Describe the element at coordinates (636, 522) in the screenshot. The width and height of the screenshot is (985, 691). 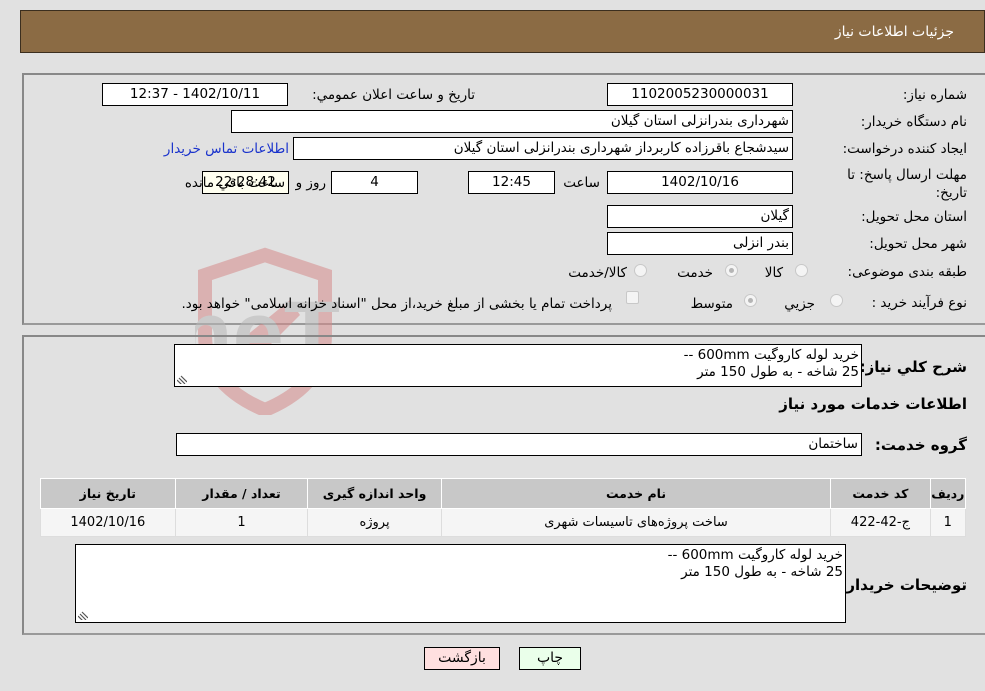
I see `cell-service-name: ساخت پروژه‌های تاسیسات شهری` at that location.